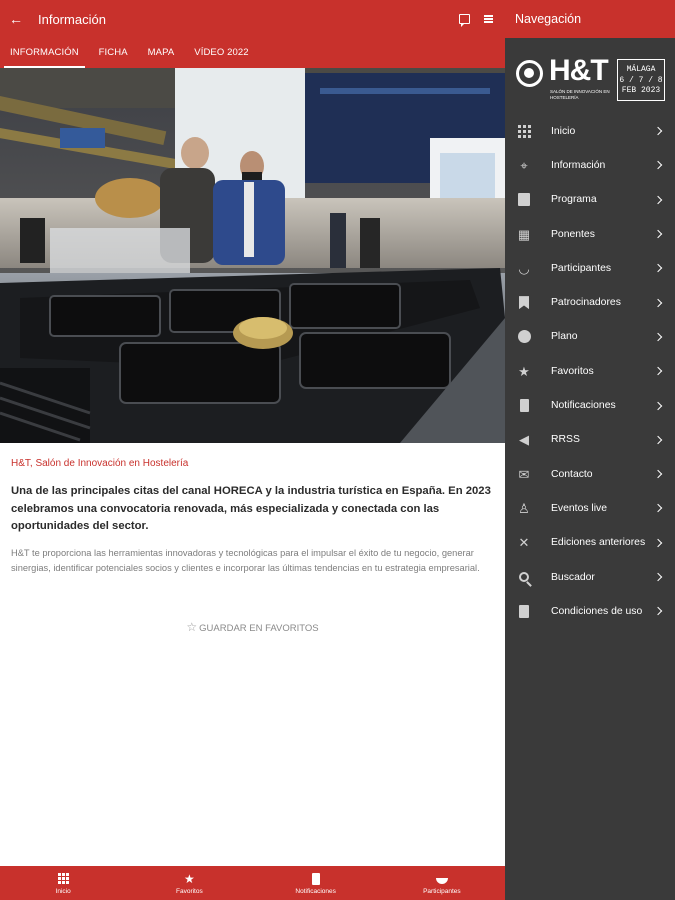 The height and width of the screenshot is (900, 675). I want to click on save-favorite-button: ☆ GUARDAR EN FAVORITOS, so click(252, 627).